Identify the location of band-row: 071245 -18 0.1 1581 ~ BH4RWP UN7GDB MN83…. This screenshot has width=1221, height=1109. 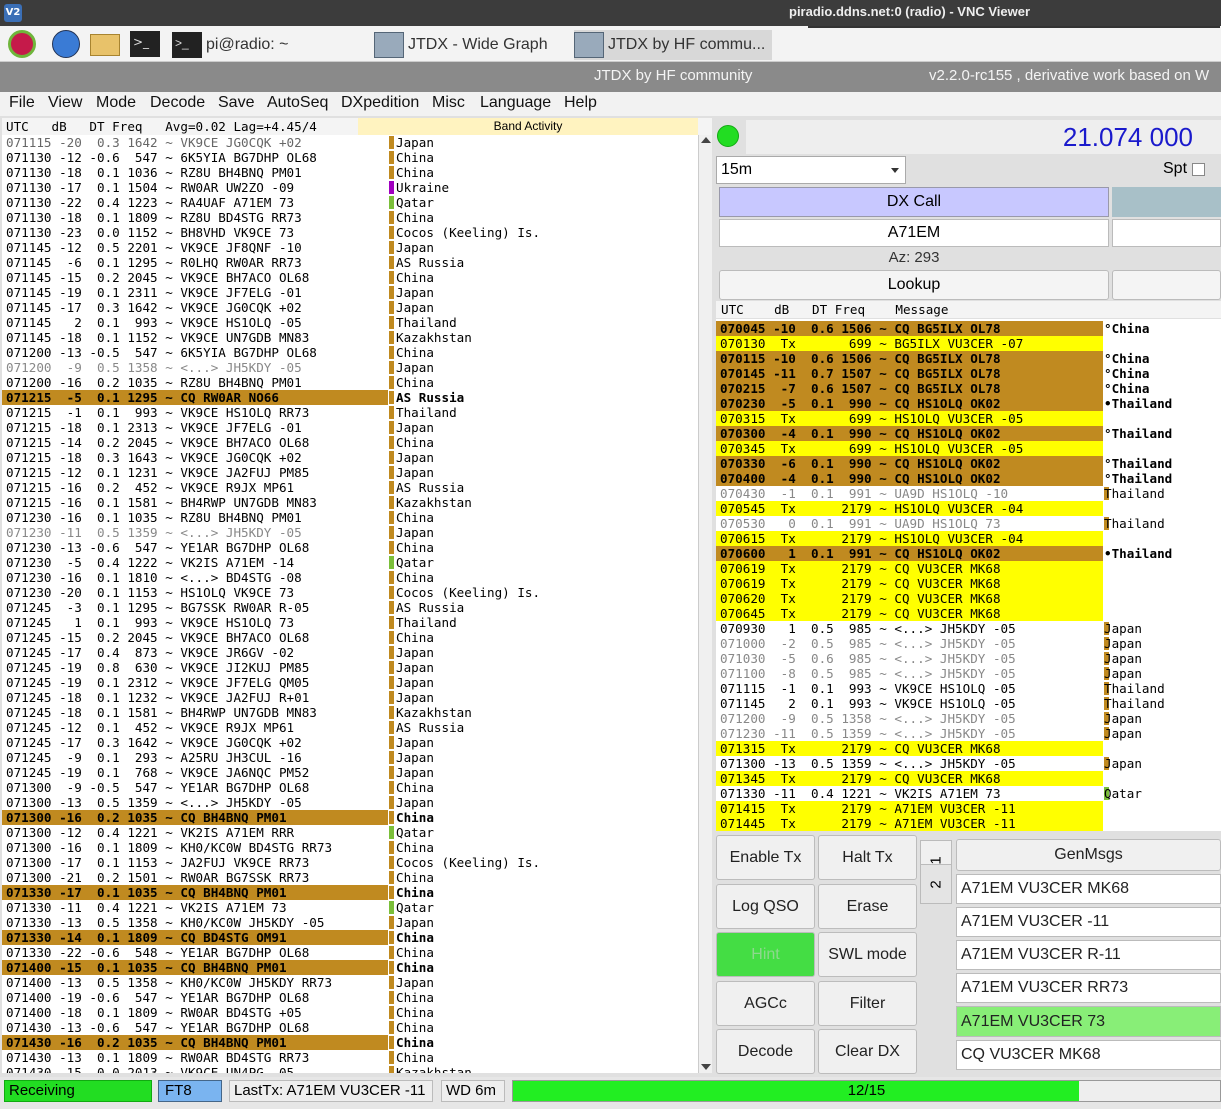
(350, 712).